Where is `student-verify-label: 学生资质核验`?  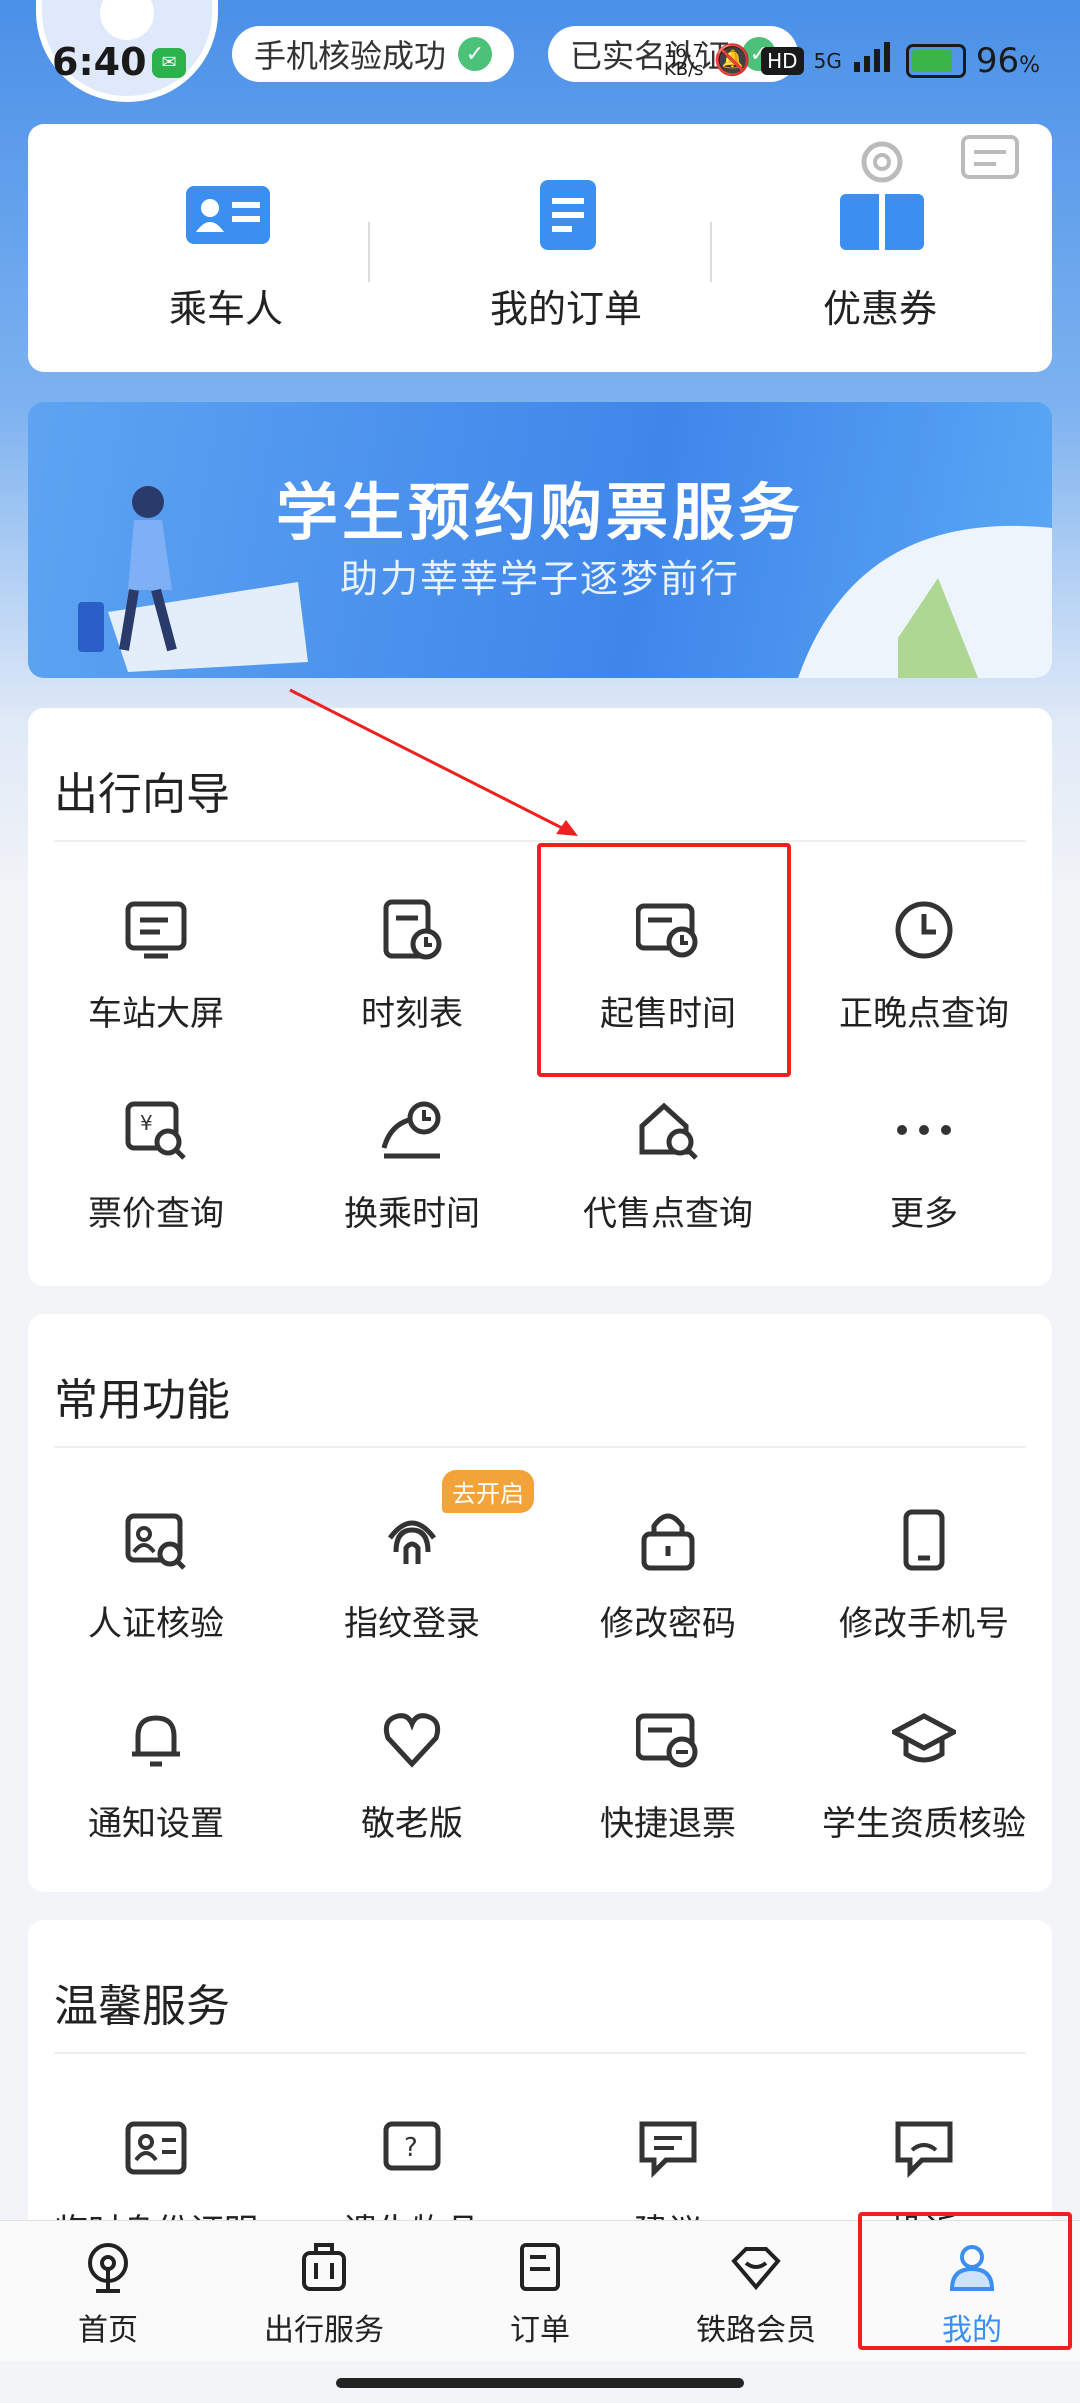 student-verify-label: 学生资质核验 is located at coordinates (924, 1824).